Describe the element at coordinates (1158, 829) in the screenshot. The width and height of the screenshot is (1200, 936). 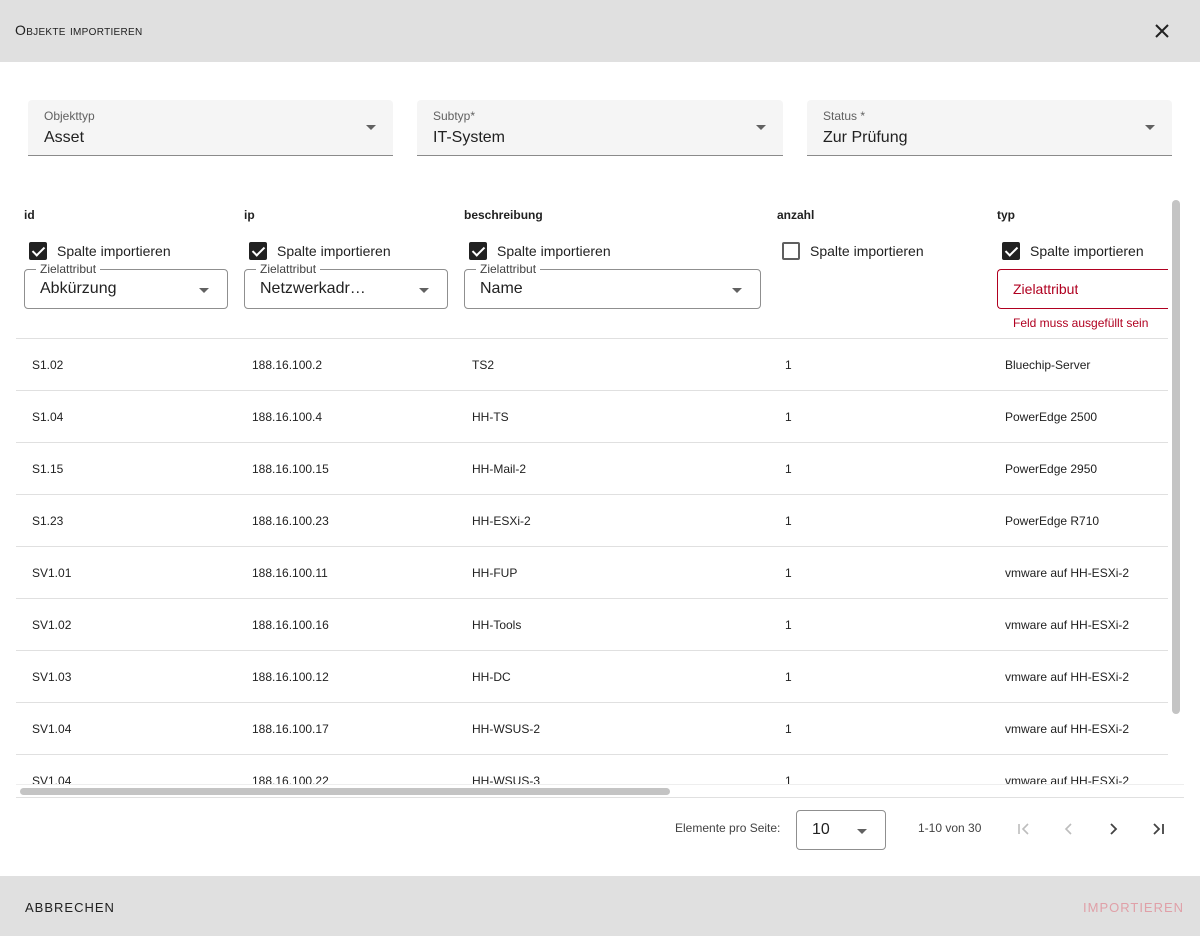
I see `last-page-icon` at that location.